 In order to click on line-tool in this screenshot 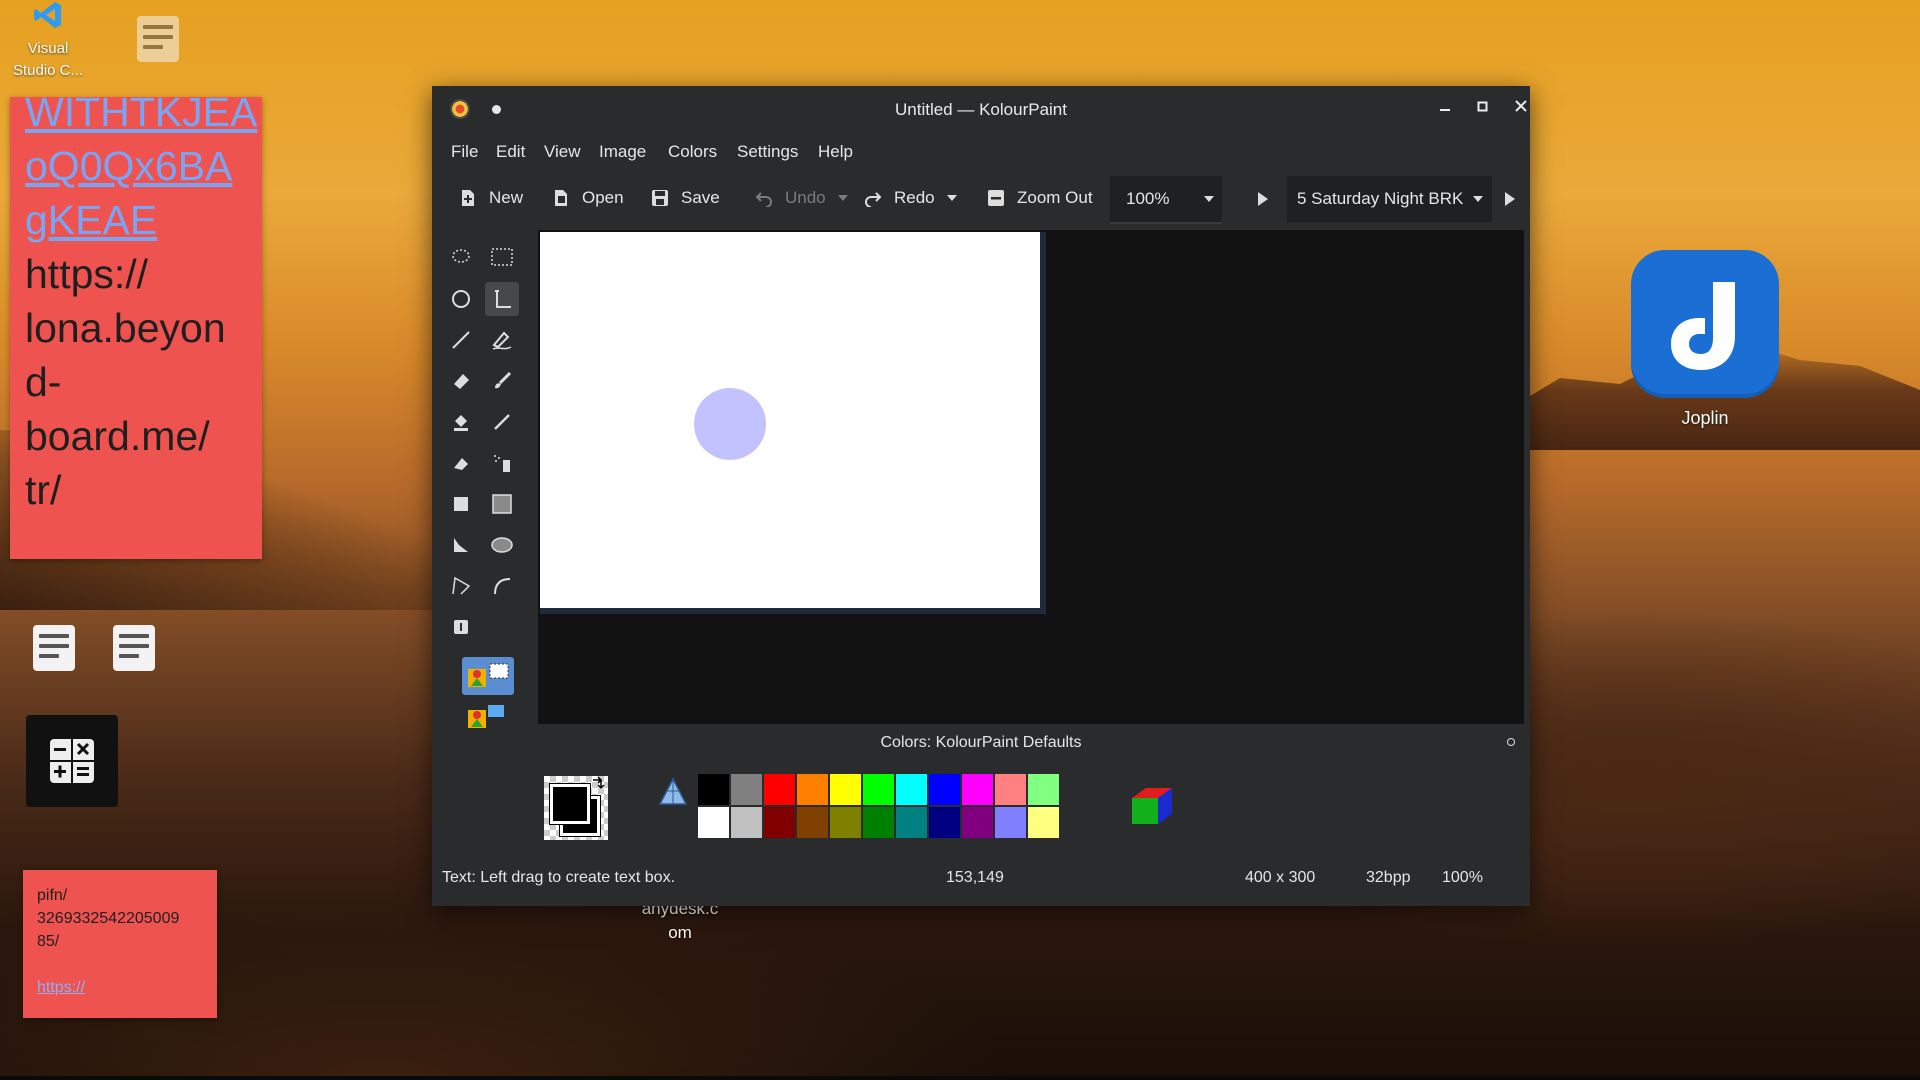, I will do `click(461, 340)`.